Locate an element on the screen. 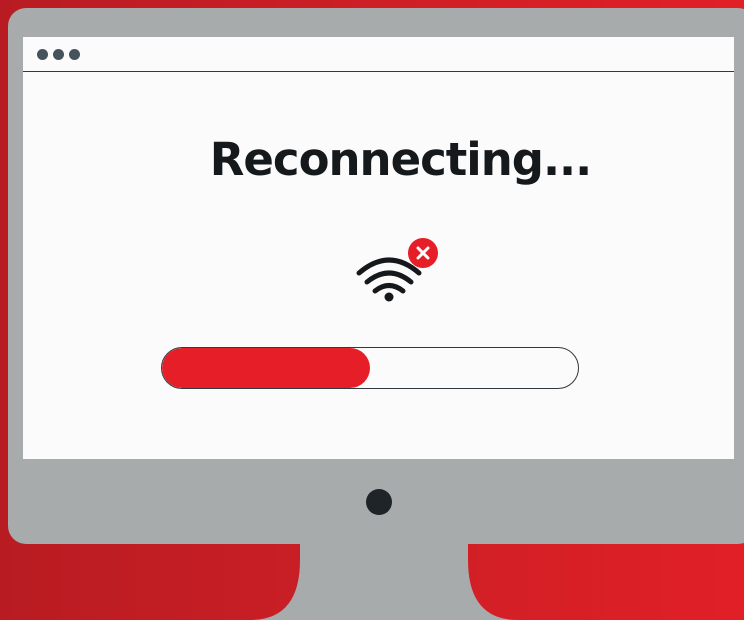 This screenshot has width=744, height=620. progress-bar is located at coordinates (370, 368).